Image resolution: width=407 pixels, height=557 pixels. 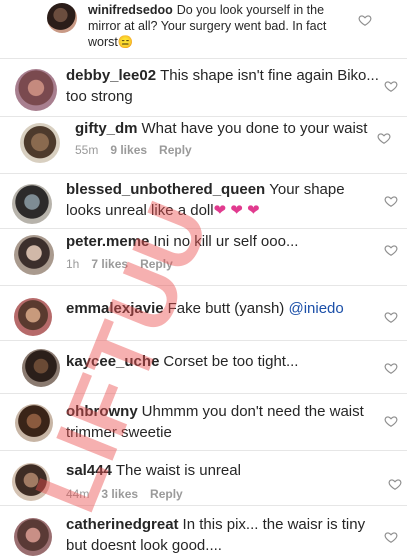 I want to click on comment-body: What have you done to your waist, so click(x=254, y=128).